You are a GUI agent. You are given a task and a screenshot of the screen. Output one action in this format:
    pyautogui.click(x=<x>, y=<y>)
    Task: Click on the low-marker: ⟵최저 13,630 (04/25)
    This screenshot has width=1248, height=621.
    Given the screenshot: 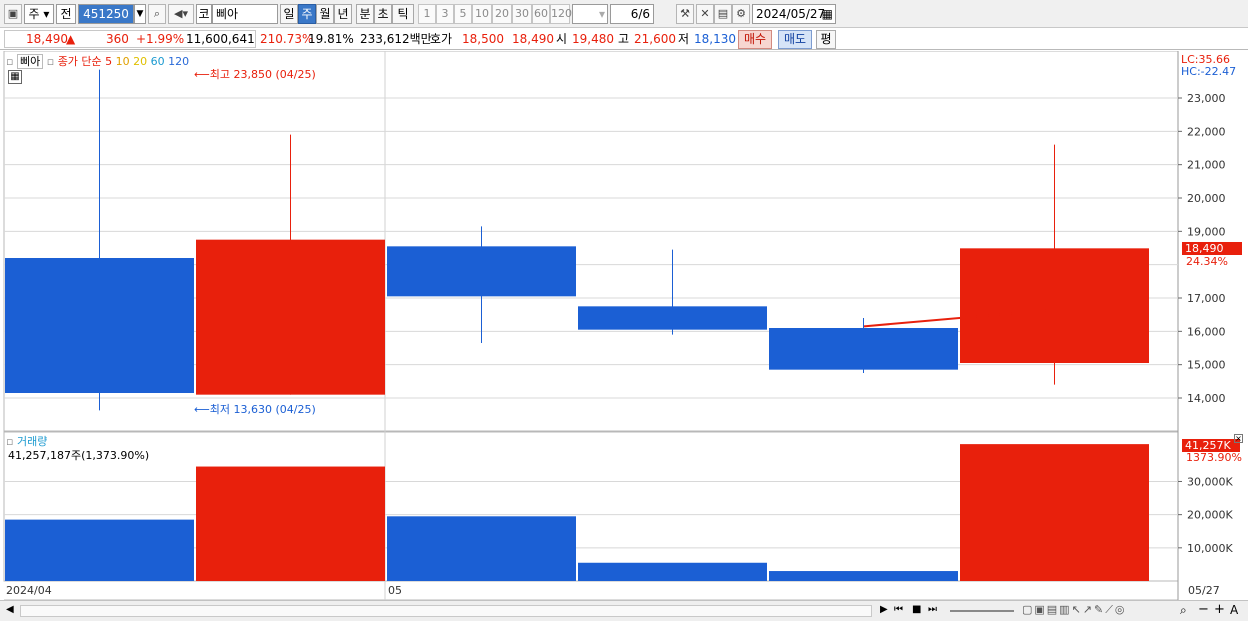 What is the action you would take?
    pyautogui.click(x=255, y=409)
    